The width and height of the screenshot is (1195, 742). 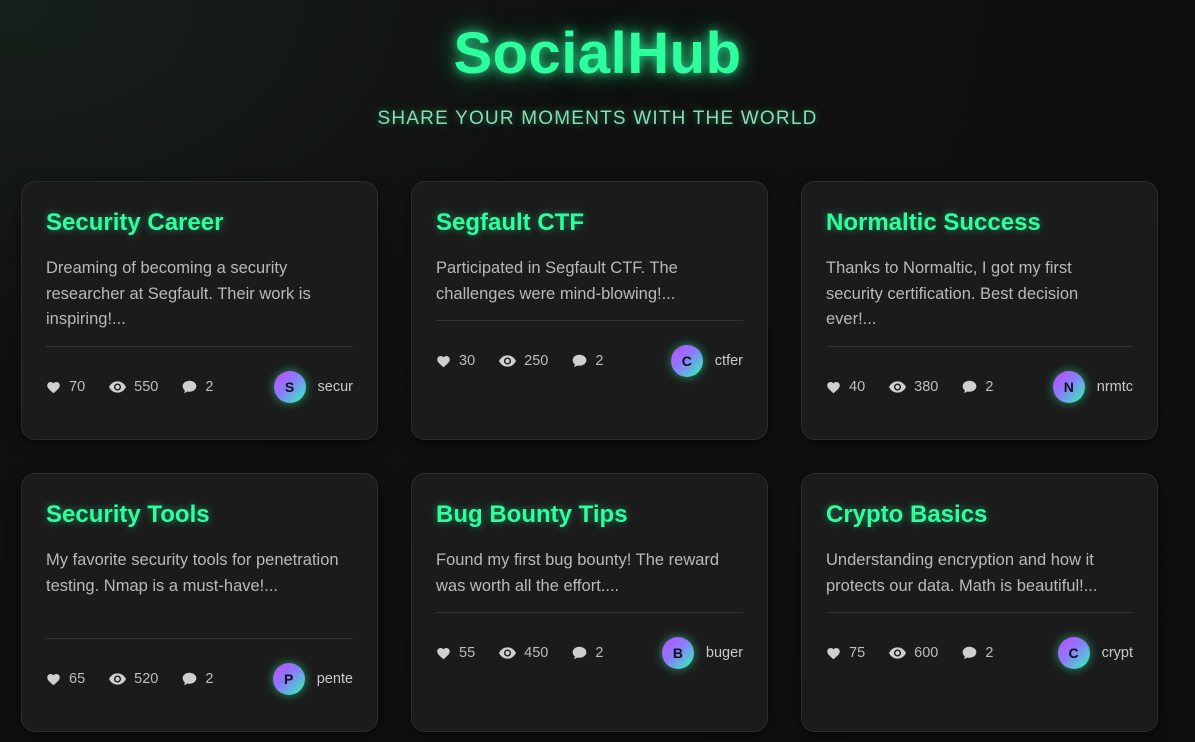 What do you see at coordinates (706, 361) in the screenshot?
I see `post-author: C ctfer` at bounding box center [706, 361].